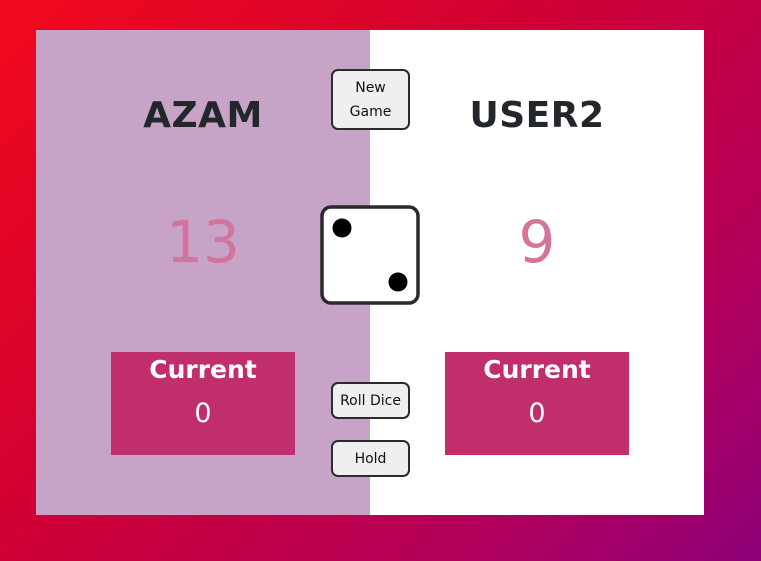  What do you see at coordinates (537, 242) in the screenshot?
I see `player-2-total-score: 9` at bounding box center [537, 242].